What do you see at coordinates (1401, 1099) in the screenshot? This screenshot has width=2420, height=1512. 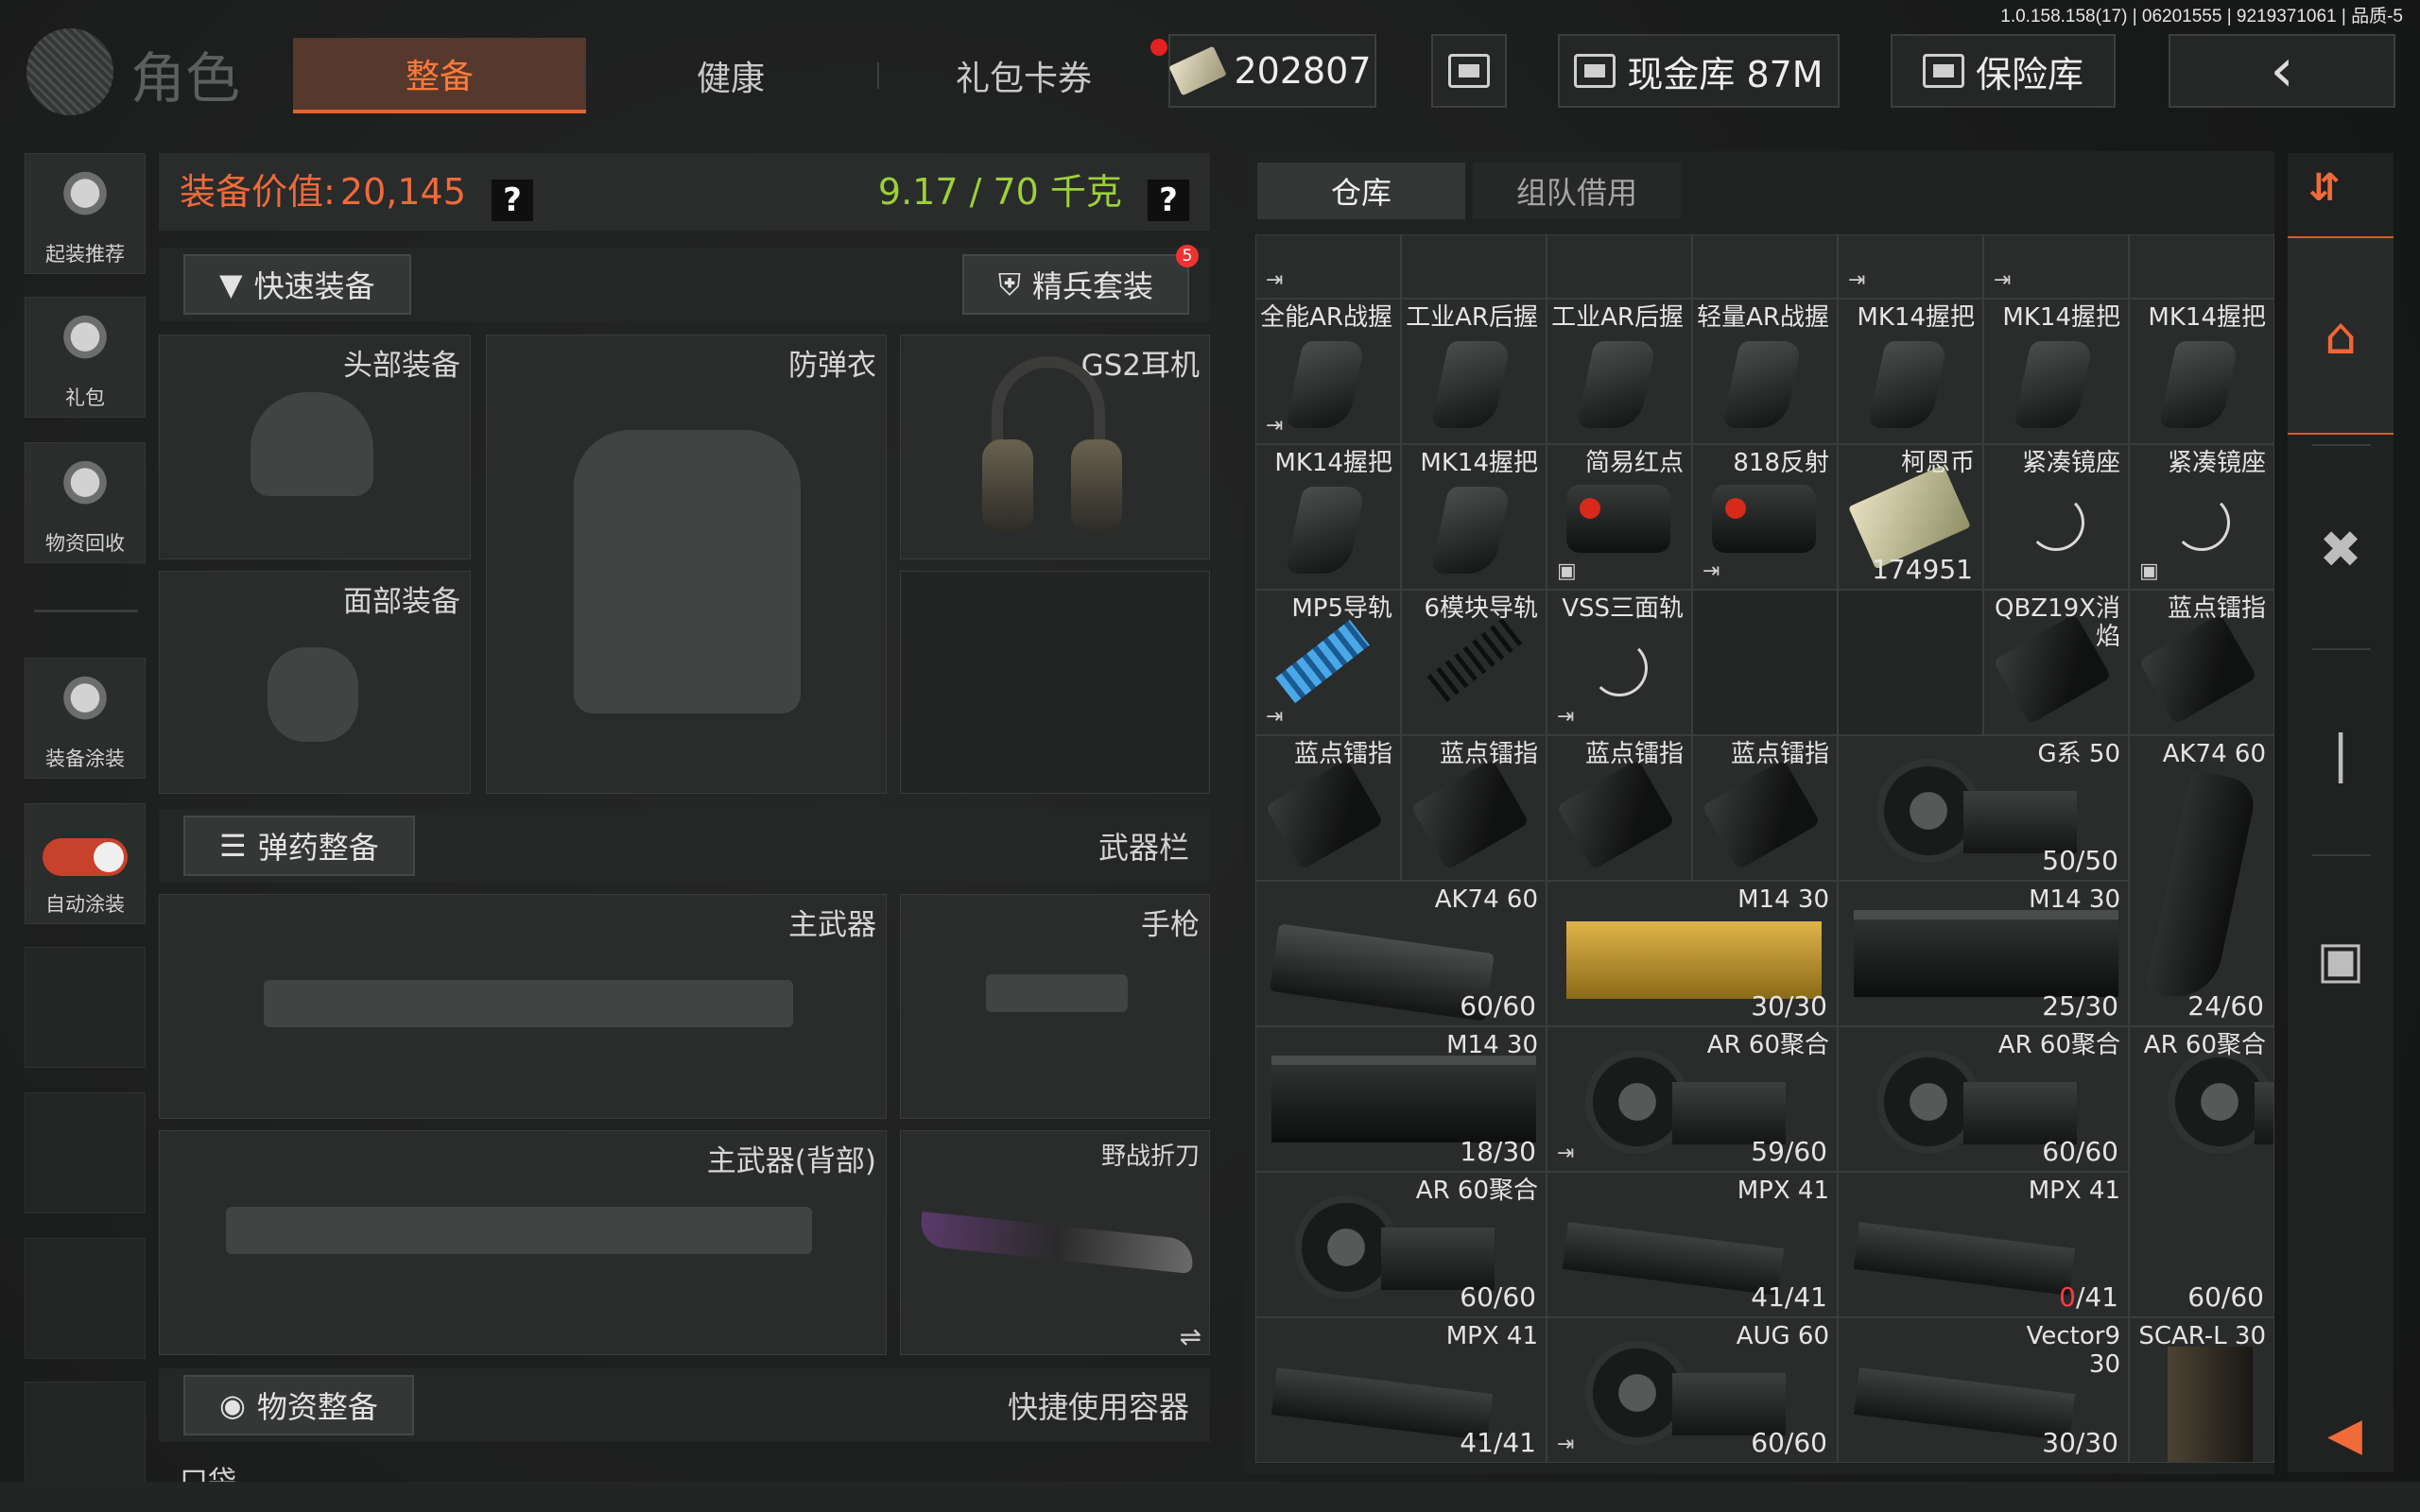 I see `storage-item: M14 30 18/30` at bounding box center [1401, 1099].